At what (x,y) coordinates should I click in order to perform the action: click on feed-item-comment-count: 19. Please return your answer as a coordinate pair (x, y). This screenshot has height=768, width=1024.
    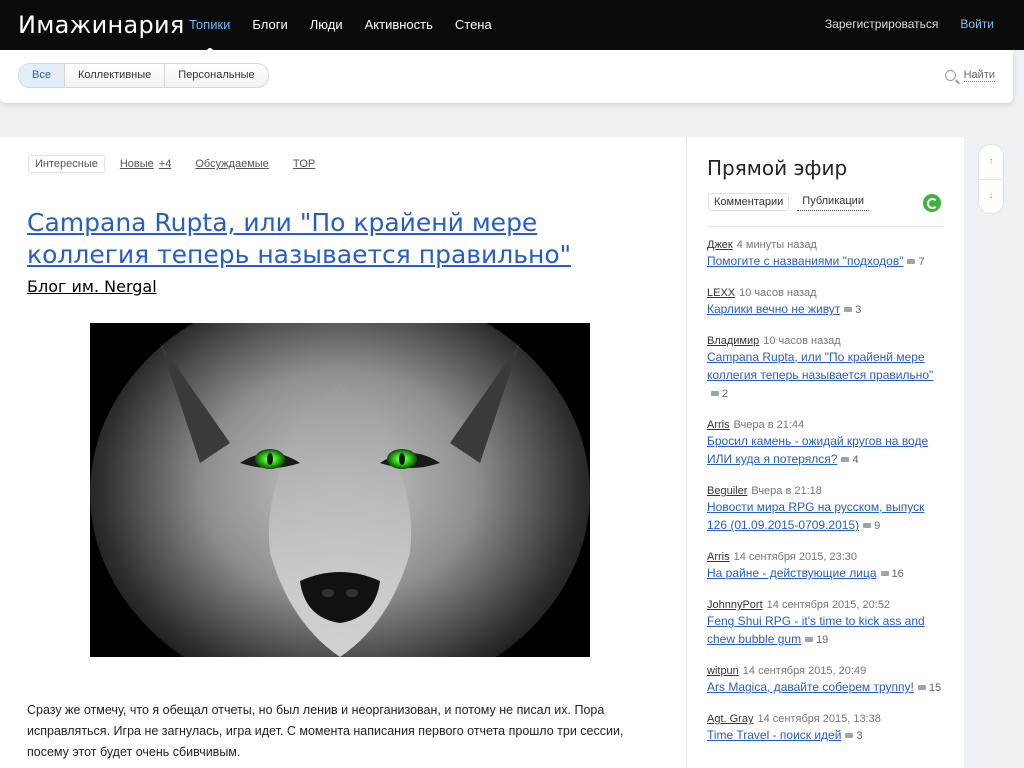
    Looking at the image, I should click on (814, 640).